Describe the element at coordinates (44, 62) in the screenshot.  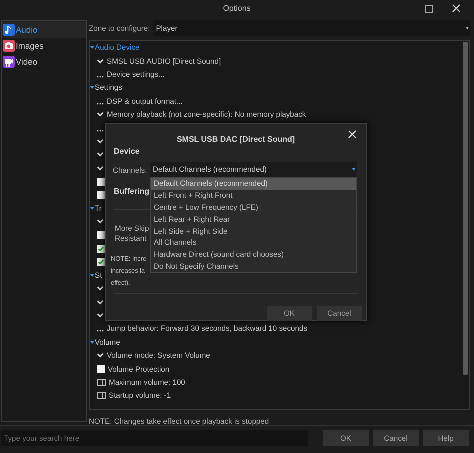
I see `sidebar-item: Video` at that location.